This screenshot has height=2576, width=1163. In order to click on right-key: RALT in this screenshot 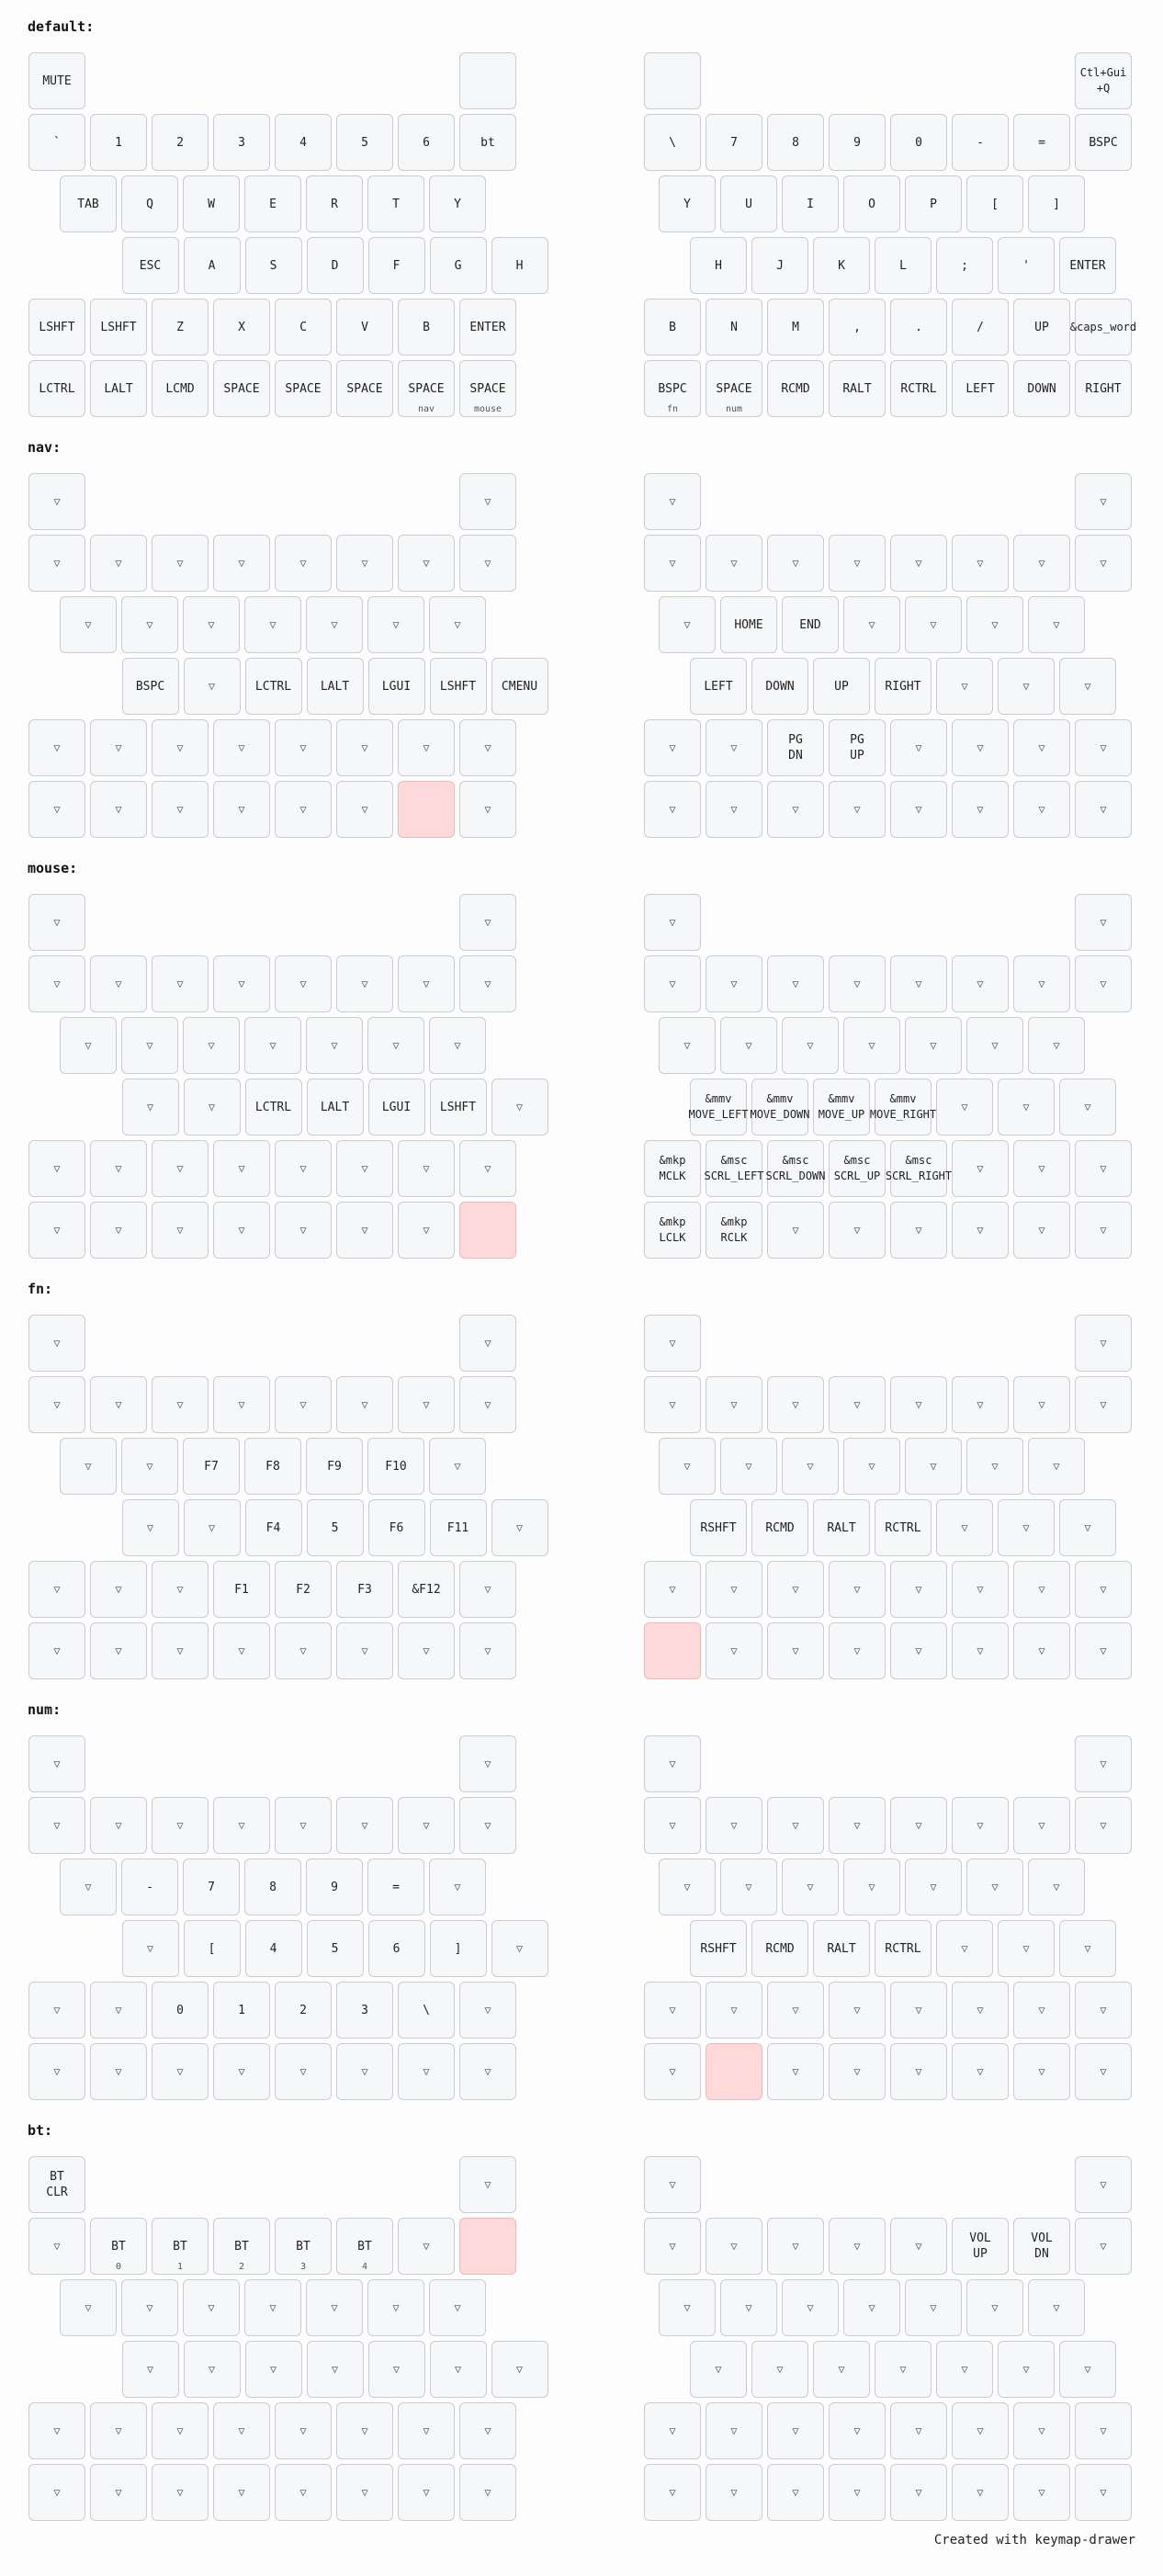, I will do `click(842, 1527)`.